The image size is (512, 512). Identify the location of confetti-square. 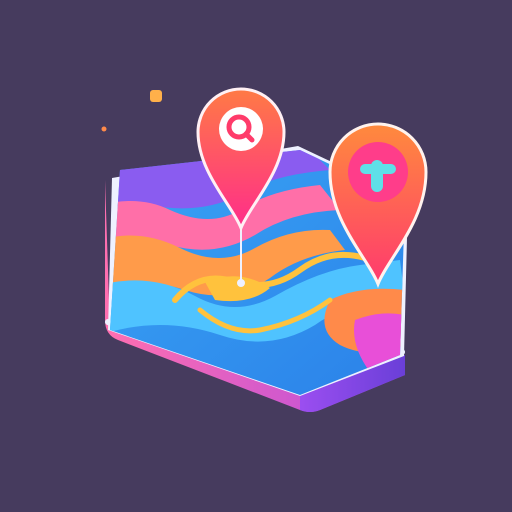
(156, 96).